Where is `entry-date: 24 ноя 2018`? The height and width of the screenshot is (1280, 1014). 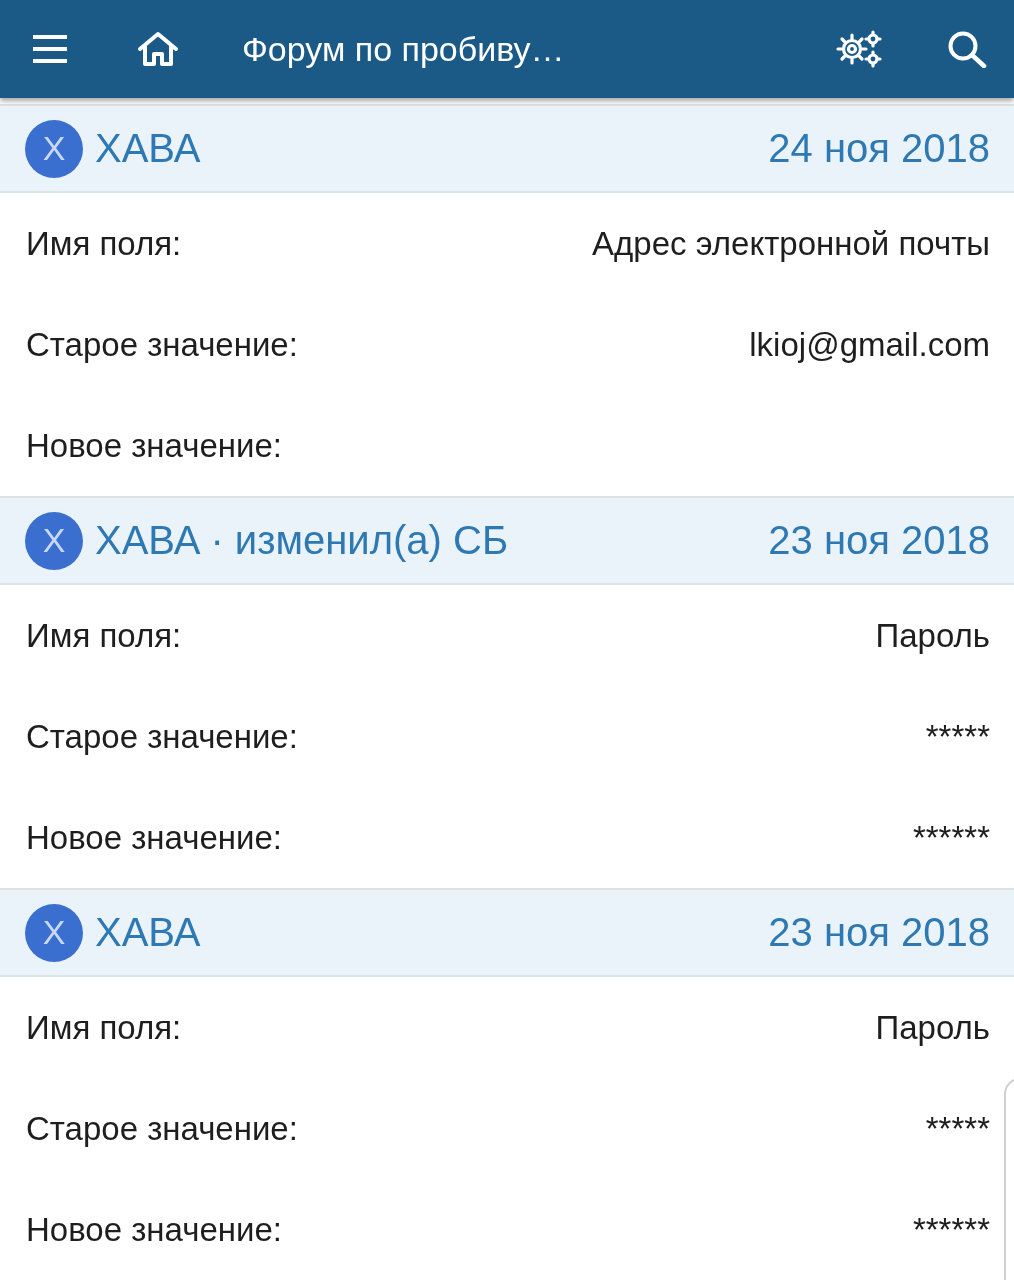 entry-date: 24 ноя 2018 is located at coordinates (879, 148).